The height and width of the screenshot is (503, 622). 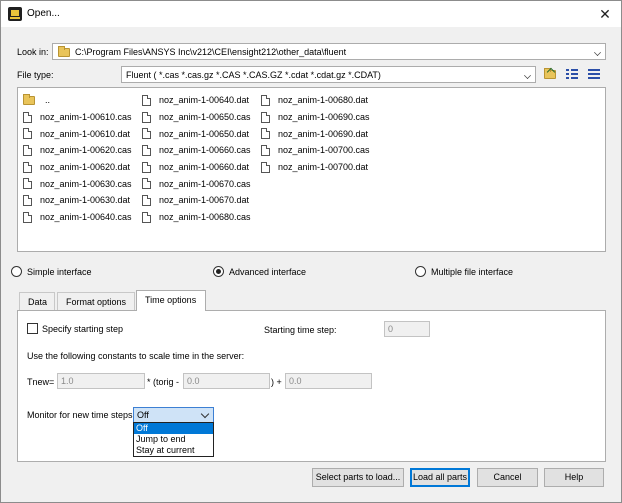 I want to click on advanced-interface-option: Advanced interface, so click(x=259, y=271).